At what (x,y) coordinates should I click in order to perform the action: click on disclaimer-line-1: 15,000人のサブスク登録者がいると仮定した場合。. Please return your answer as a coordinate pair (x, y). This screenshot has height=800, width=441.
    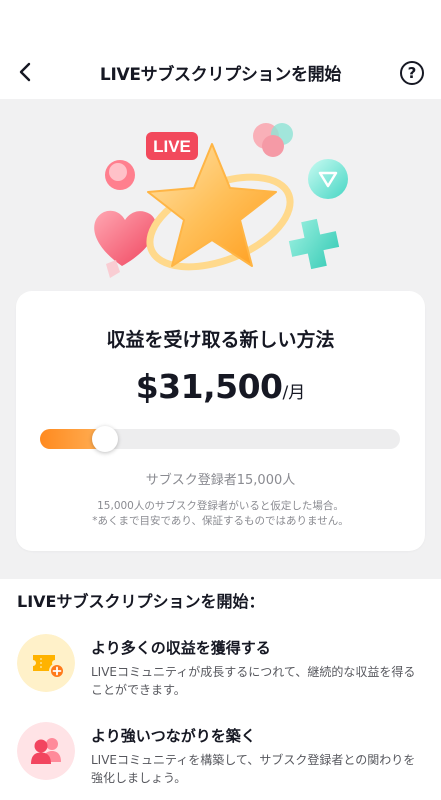
    Looking at the image, I should click on (220, 506).